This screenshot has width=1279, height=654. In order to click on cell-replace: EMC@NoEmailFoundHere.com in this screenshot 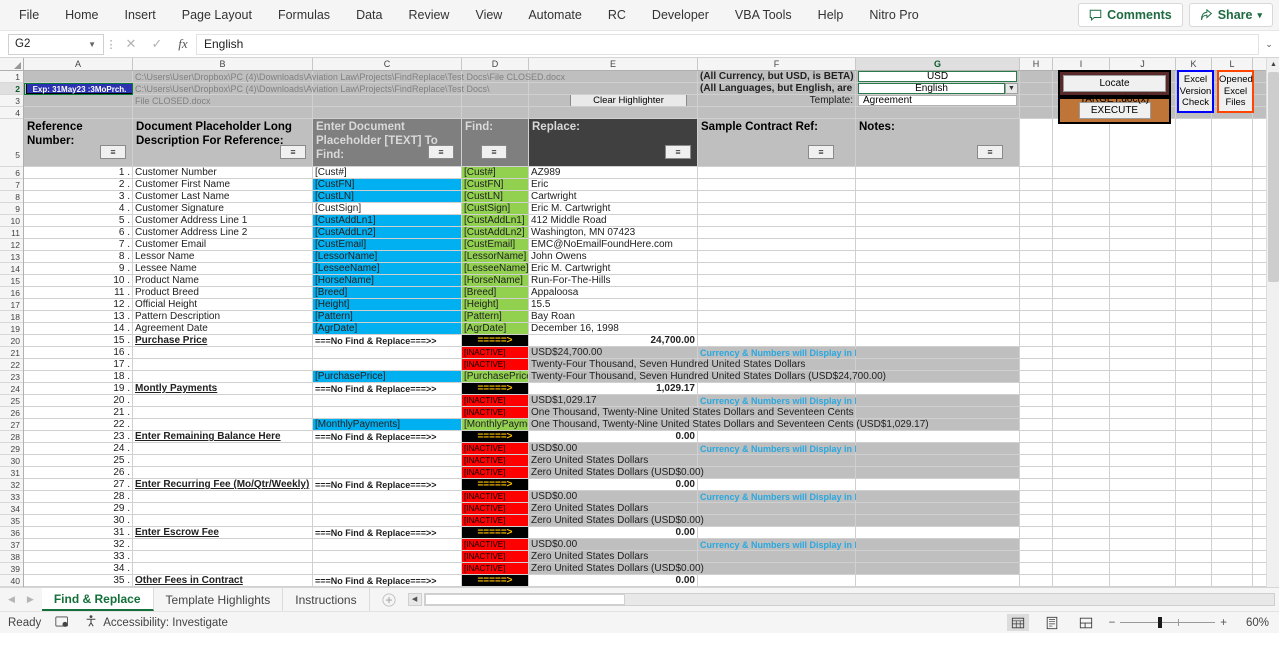, I will do `click(613, 245)`.